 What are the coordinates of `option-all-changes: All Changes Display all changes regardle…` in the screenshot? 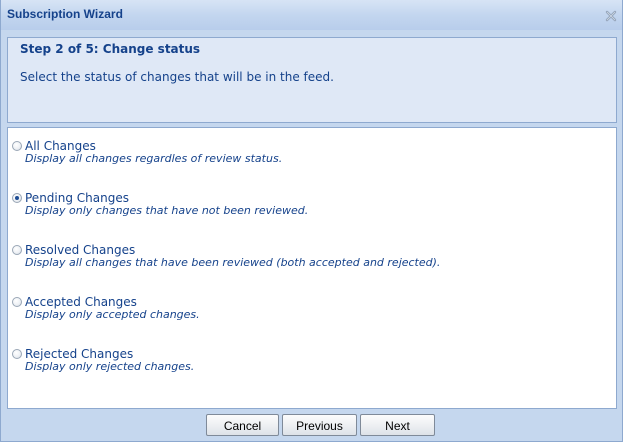 It's located at (309, 156).